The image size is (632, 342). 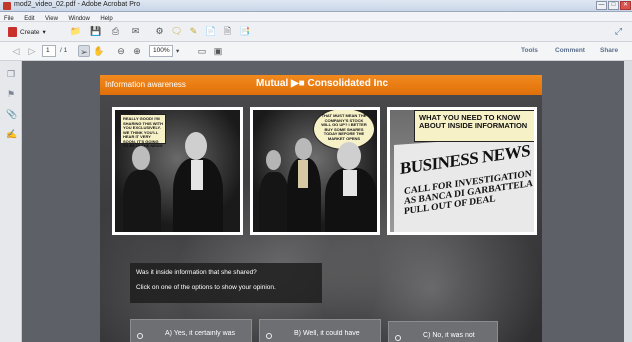 What do you see at coordinates (177, 51) in the screenshot?
I see `zoom-dropdown-icon: ▾` at bounding box center [177, 51].